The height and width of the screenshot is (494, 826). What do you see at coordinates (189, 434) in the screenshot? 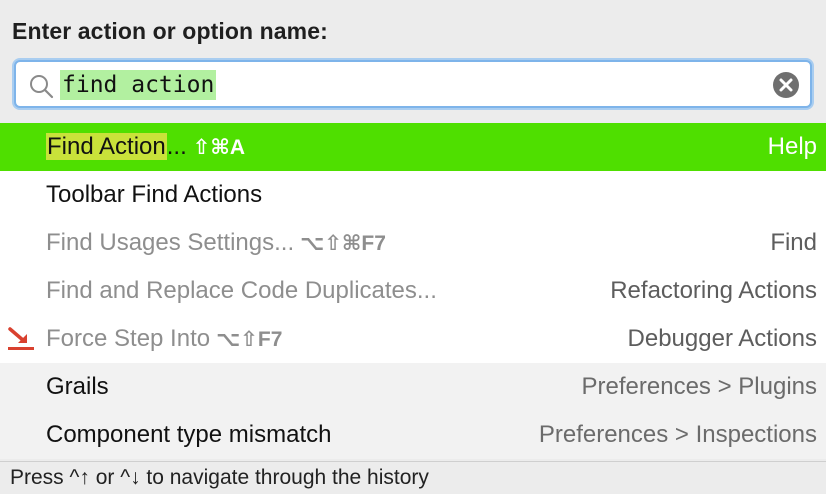
I see `option-name: Component type mismatch` at bounding box center [189, 434].